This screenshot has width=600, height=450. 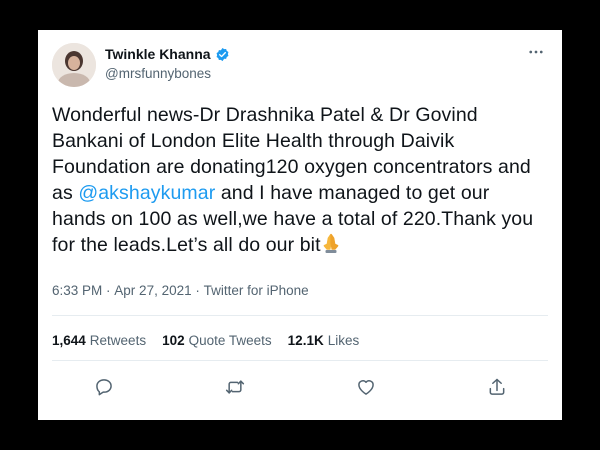 What do you see at coordinates (222, 54) in the screenshot?
I see `verified-badge-icon` at bounding box center [222, 54].